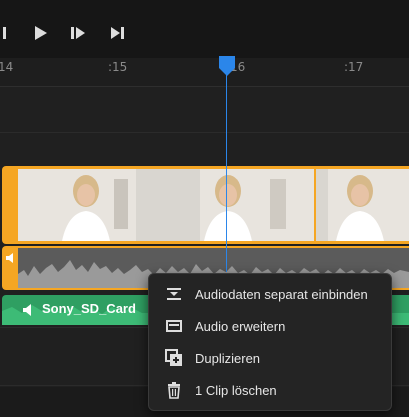 This screenshot has width=409, height=417. What do you see at coordinates (240, 326) in the screenshot?
I see `menu-item-label: Audio erweitern` at bounding box center [240, 326].